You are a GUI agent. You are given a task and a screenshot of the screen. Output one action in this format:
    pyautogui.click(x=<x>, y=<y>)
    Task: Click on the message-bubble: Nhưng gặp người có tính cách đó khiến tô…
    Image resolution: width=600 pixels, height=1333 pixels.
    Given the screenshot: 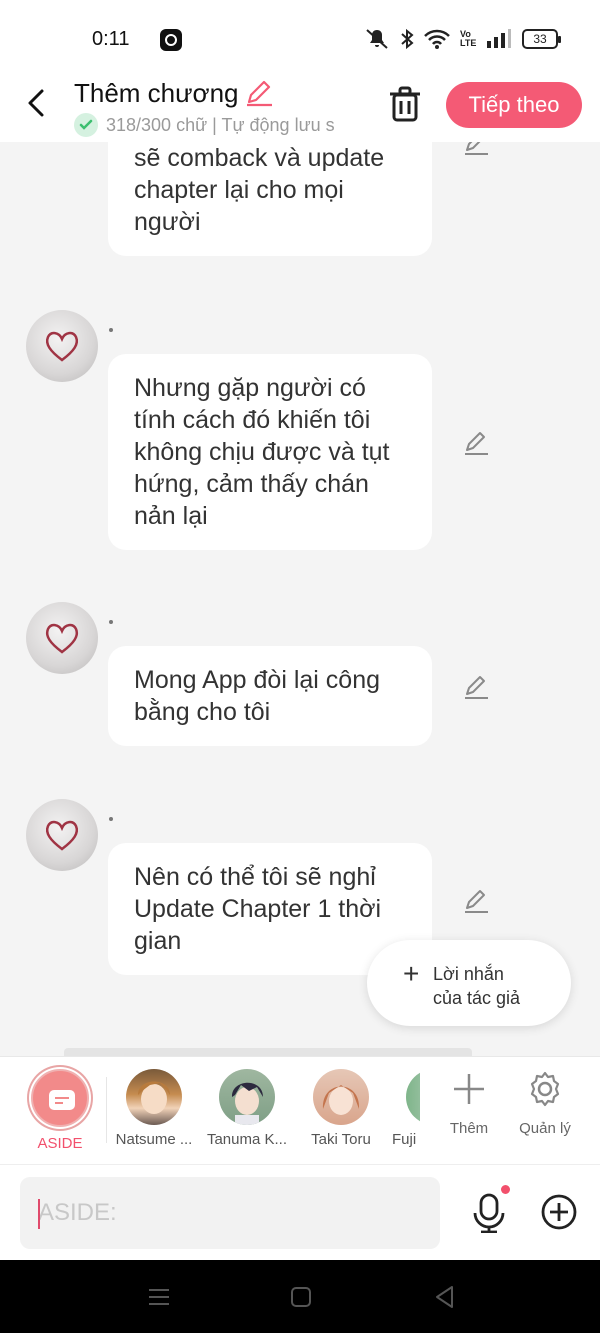 What is the action you would take?
    pyautogui.click(x=270, y=452)
    